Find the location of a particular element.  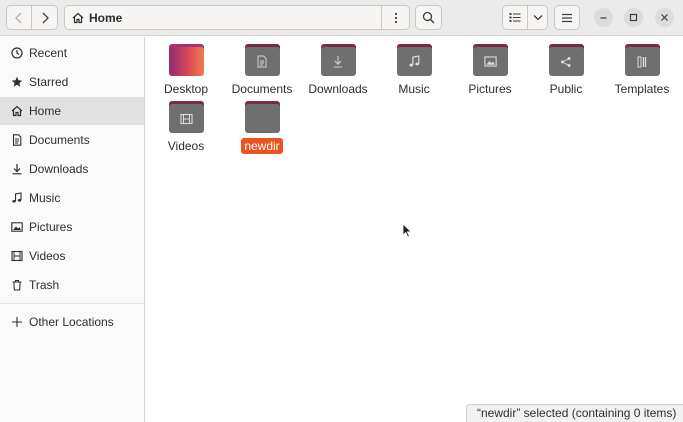

search-button is located at coordinates (428, 17).